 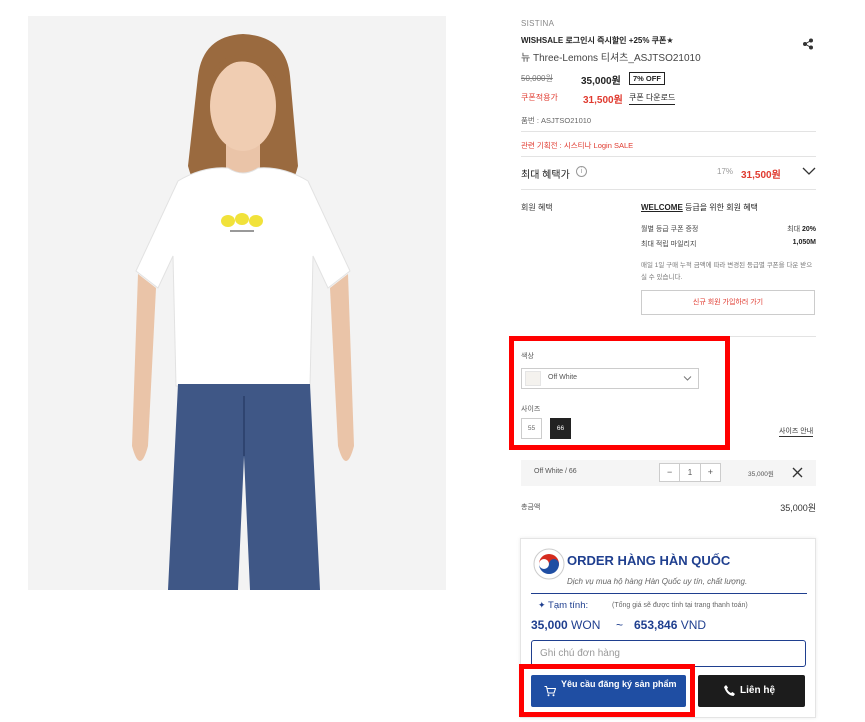 What do you see at coordinates (555, 471) in the screenshot?
I see `selected-option-name: Off White / 66` at bounding box center [555, 471].